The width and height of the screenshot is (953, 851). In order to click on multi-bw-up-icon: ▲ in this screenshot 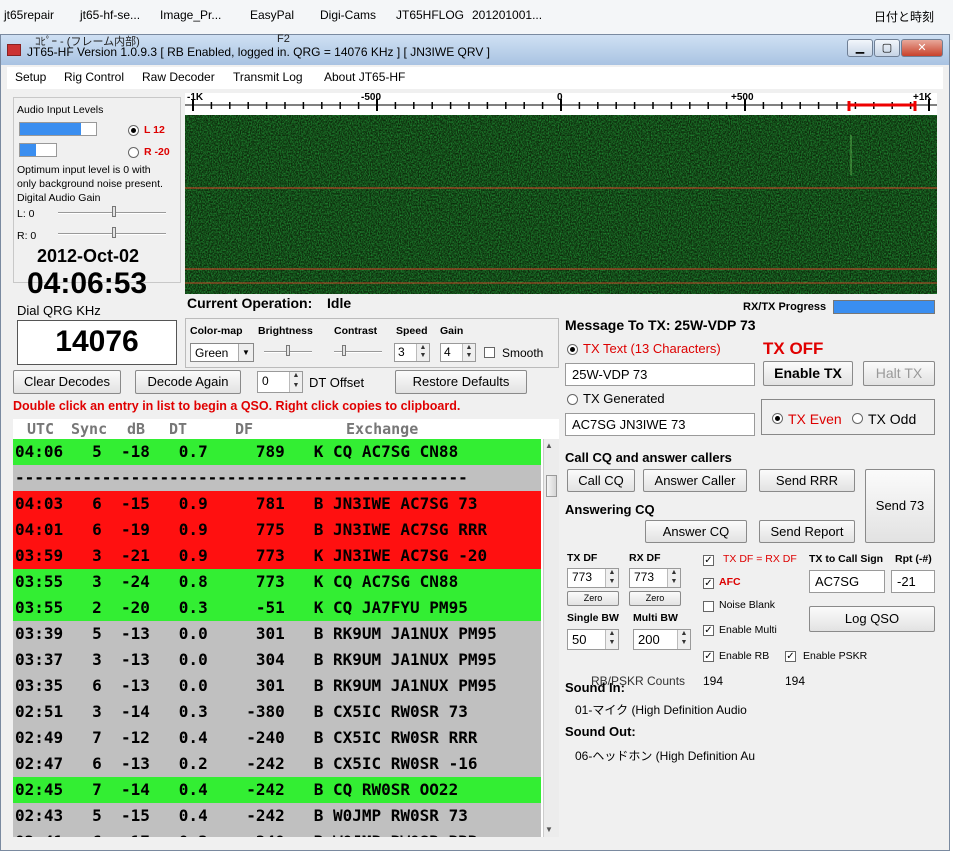, I will do `click(683, 634)`.